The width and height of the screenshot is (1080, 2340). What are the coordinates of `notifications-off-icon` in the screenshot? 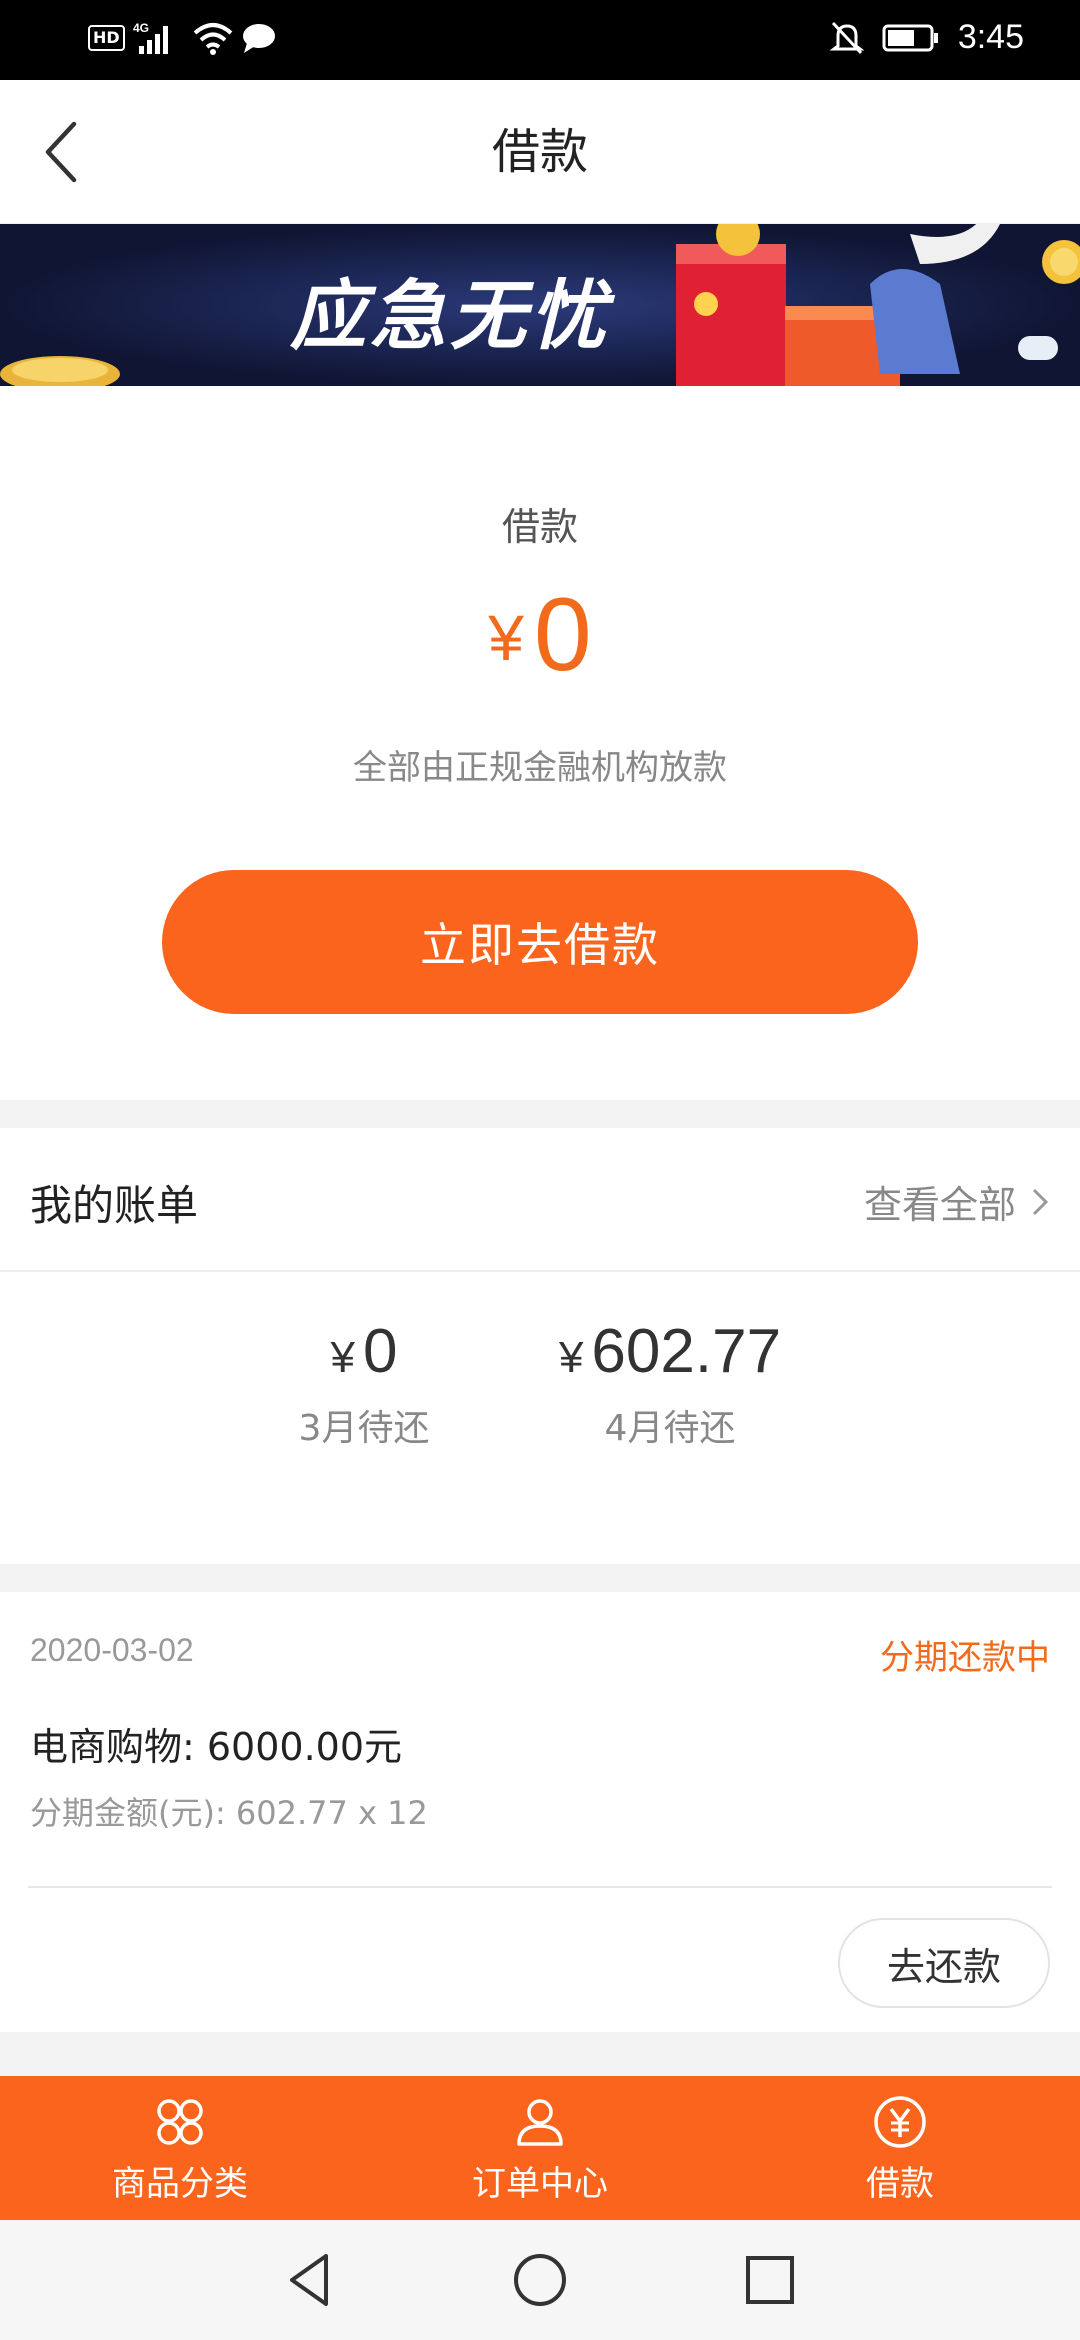 It's located at (846, 37).